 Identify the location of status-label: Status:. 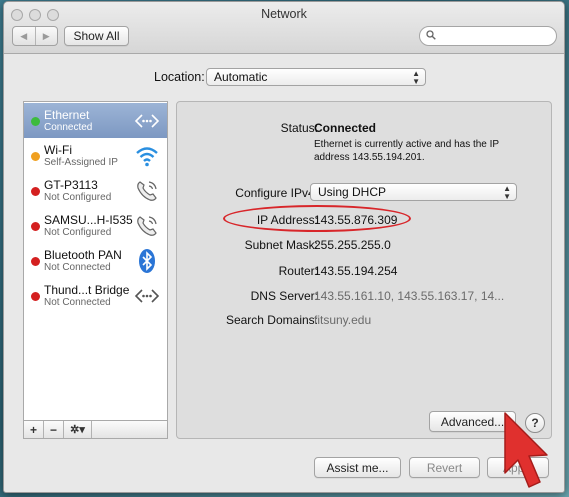
(299, 128).